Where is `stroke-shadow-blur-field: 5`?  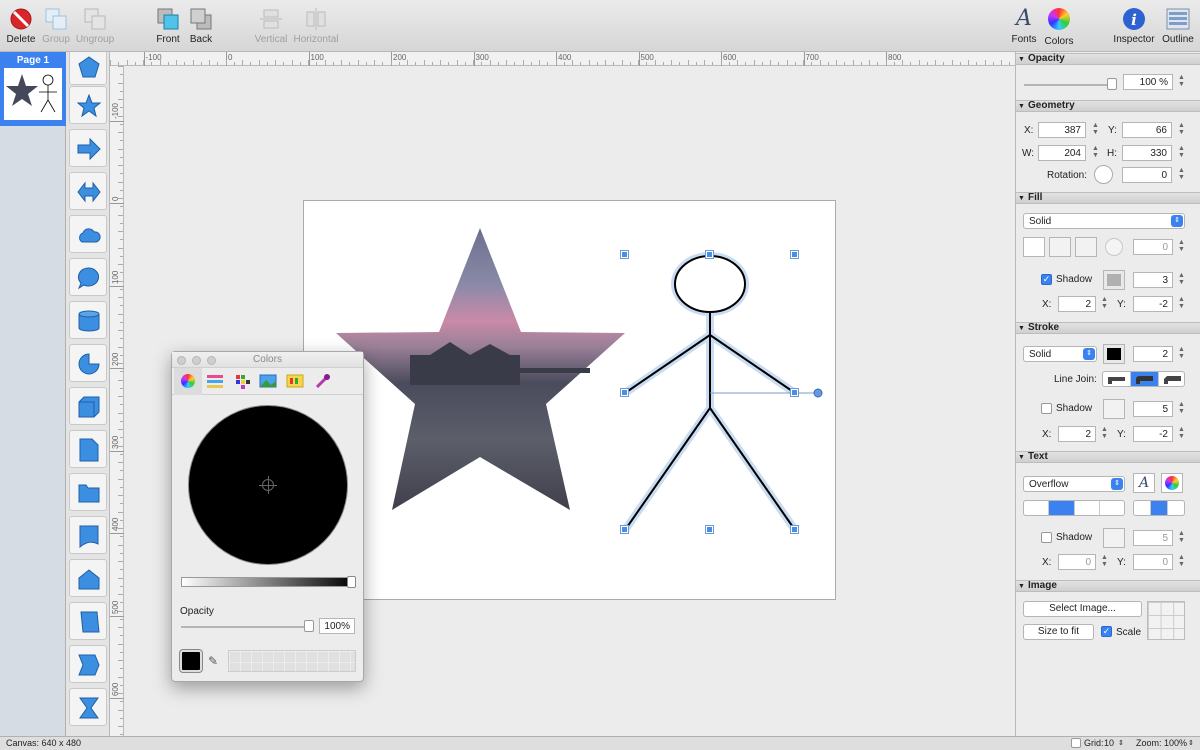 stroke-shadow-blur-field: 5 is located at coordinates (1153, 409).